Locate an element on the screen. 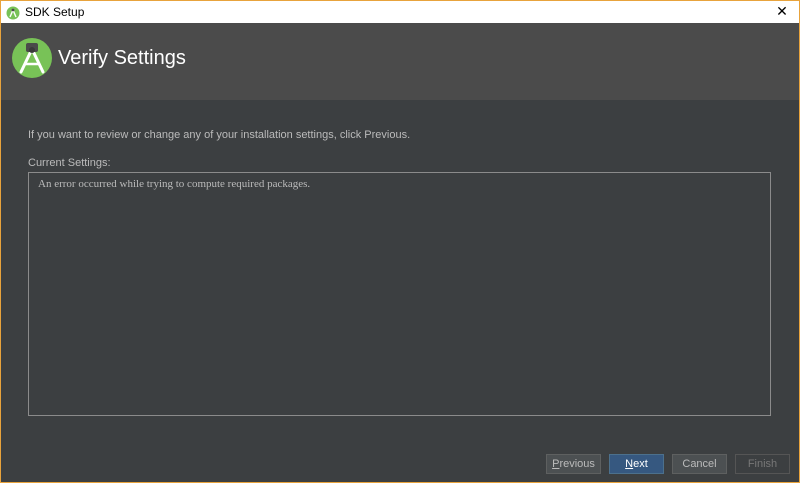  next-button: Next is located at coordinates (636, 464).